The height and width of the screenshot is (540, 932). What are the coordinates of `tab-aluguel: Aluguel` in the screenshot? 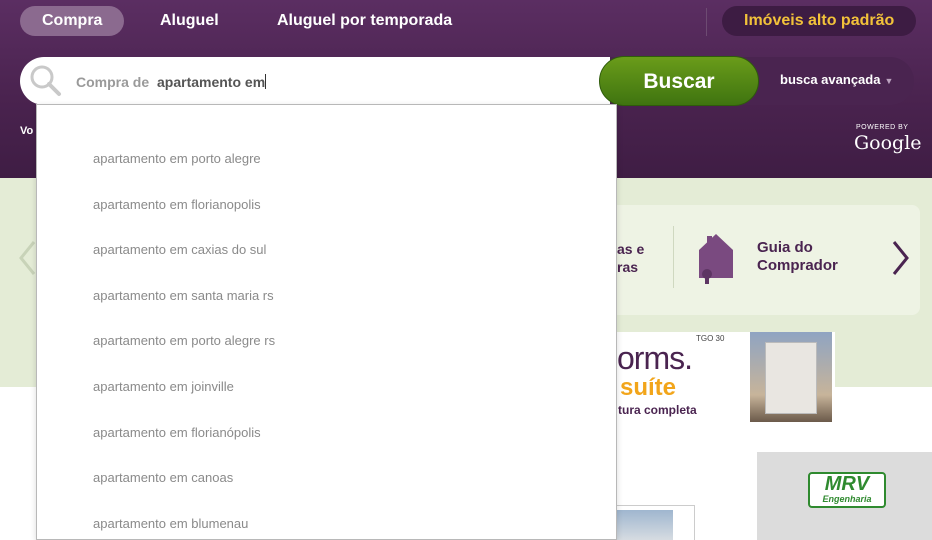 It's located at (189, 21).